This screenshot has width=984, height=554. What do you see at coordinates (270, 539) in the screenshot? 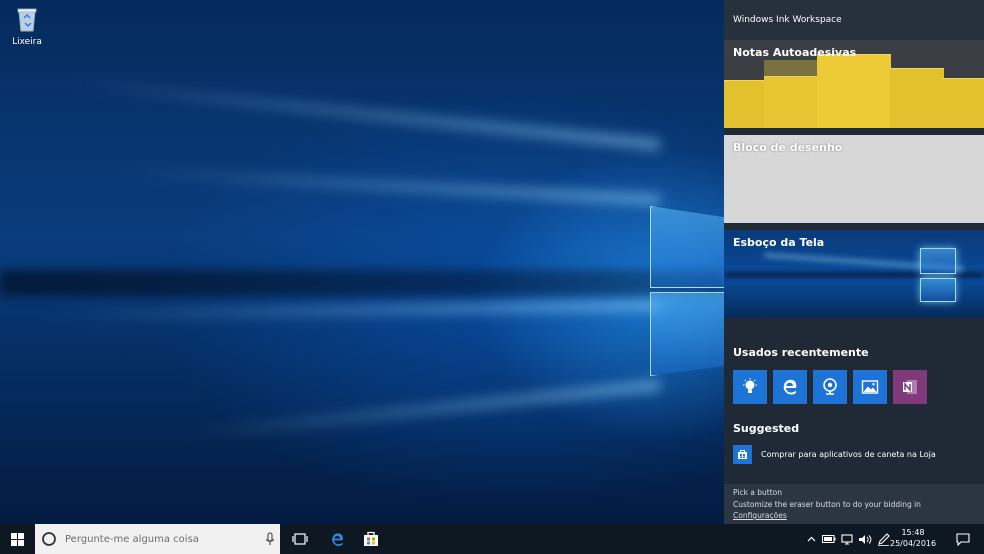
I see `microphone-icon` at bounding box center [270, 539].